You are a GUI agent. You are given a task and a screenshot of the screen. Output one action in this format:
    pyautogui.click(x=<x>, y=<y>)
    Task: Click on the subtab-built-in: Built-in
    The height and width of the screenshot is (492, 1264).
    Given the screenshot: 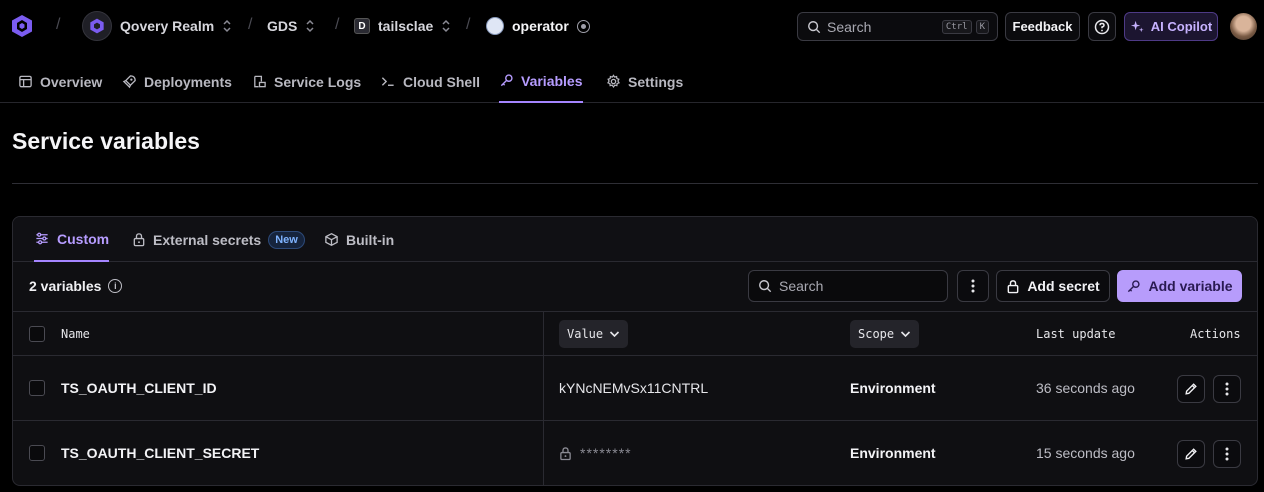 What is the action you would take?
    pyautogui.click(x=359, y=239)
    